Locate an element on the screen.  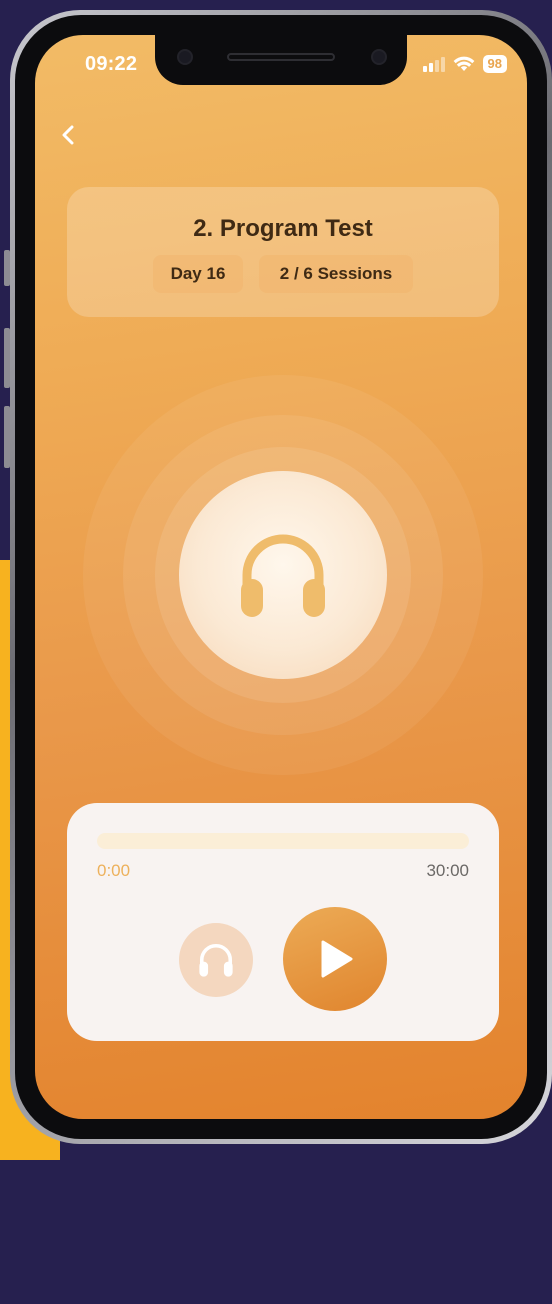
headphones-circle is located at coordinates (283, 575).